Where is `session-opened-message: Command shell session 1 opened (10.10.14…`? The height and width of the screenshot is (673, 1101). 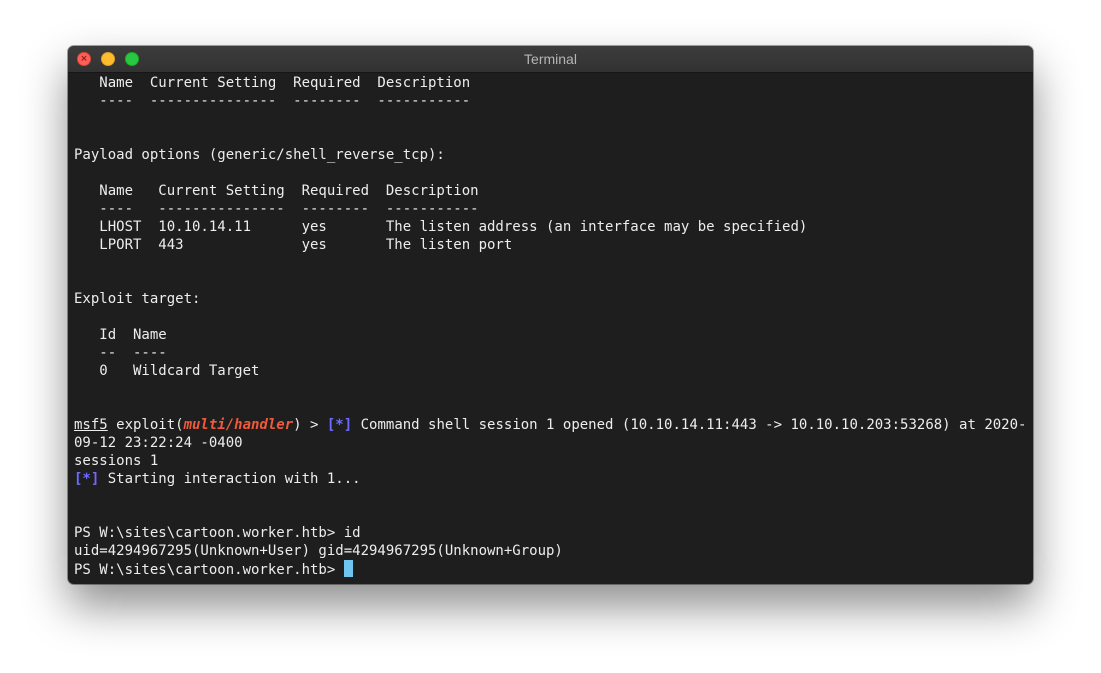 session-opened-message: Command shell session 1 opened (10.10.14… is located at coordinates (689, 425).